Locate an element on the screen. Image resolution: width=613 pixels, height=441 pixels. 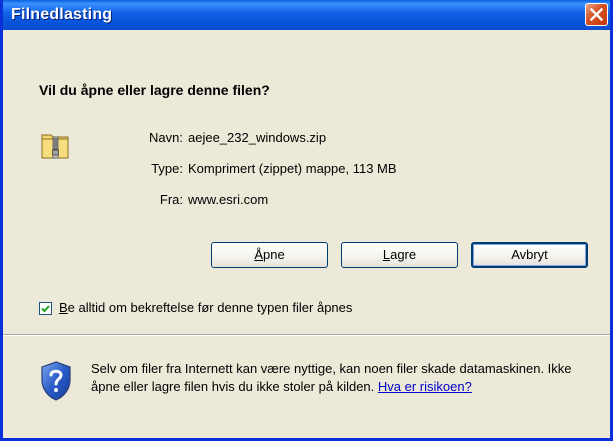
dialog-question: Vil du åpne eller lagre denne filen? is located at coordinates (154, 90).